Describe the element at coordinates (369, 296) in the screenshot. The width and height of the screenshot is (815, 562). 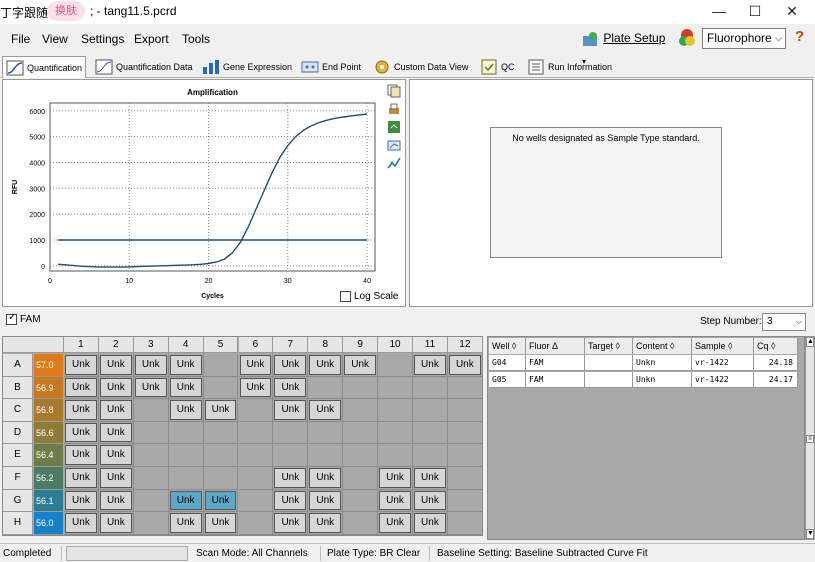
I see `log-scale-checkbox: Log Scale` at that location.